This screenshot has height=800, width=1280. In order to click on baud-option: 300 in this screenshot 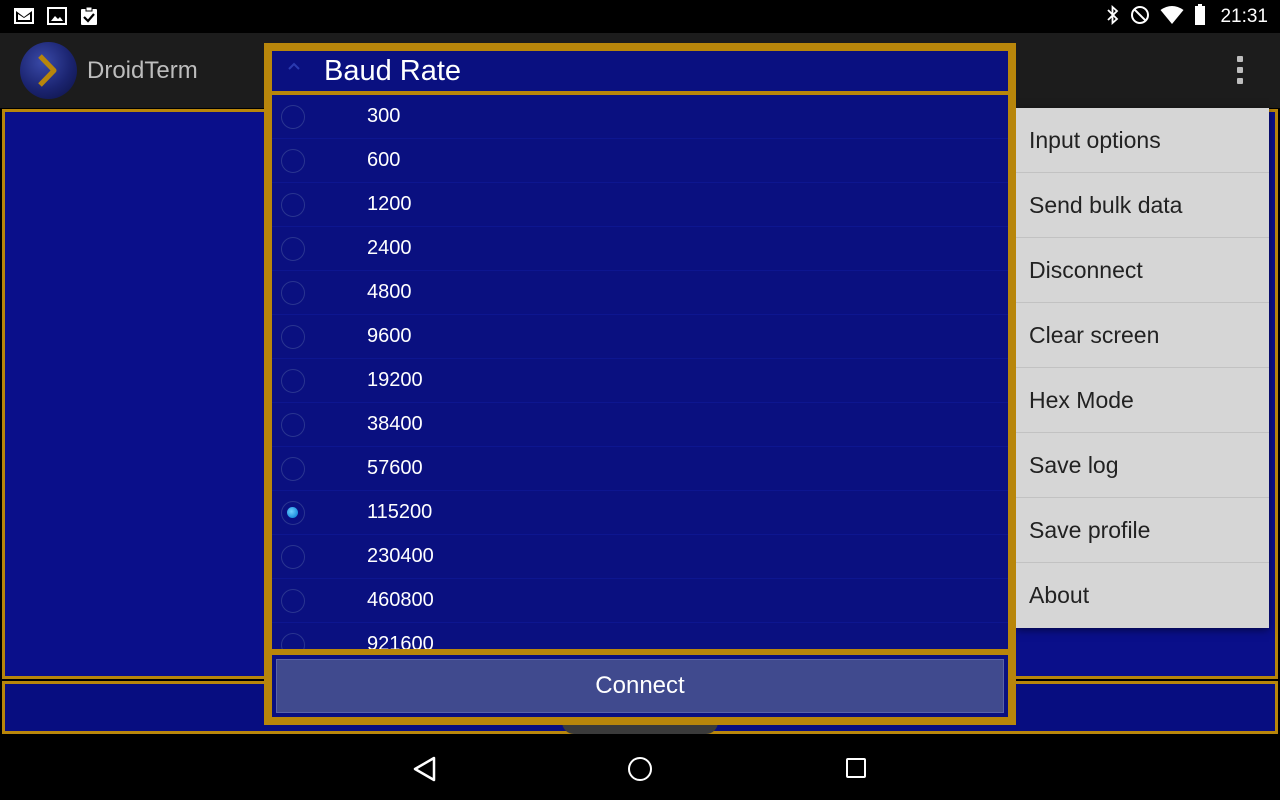, I will do `click(640, 117)`.